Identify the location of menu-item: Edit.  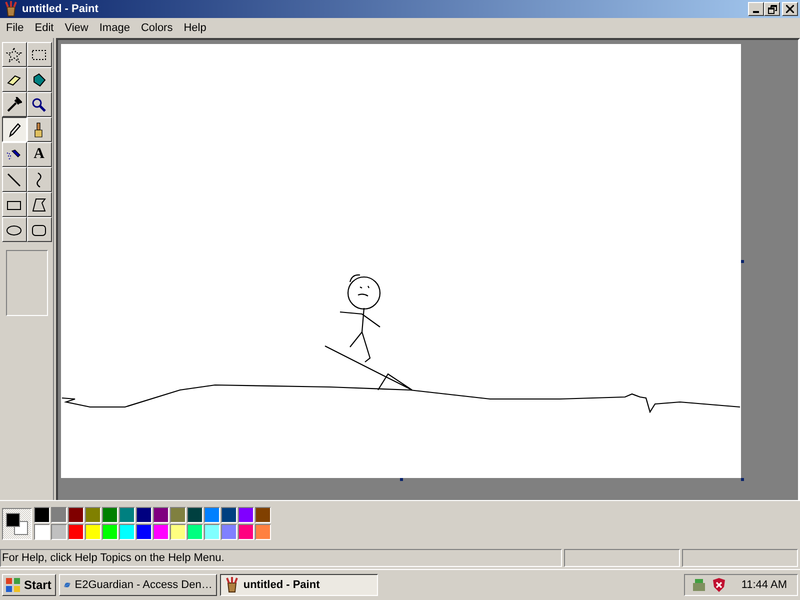
(43, 28).